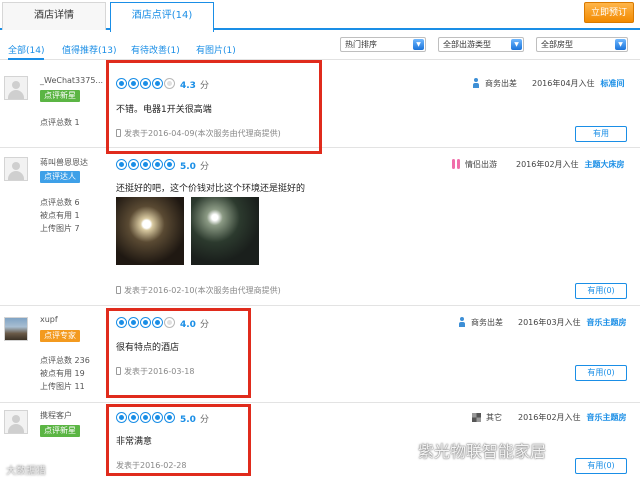 The image size is (640, 482). I want to click on review-photos, so click(187, 231).